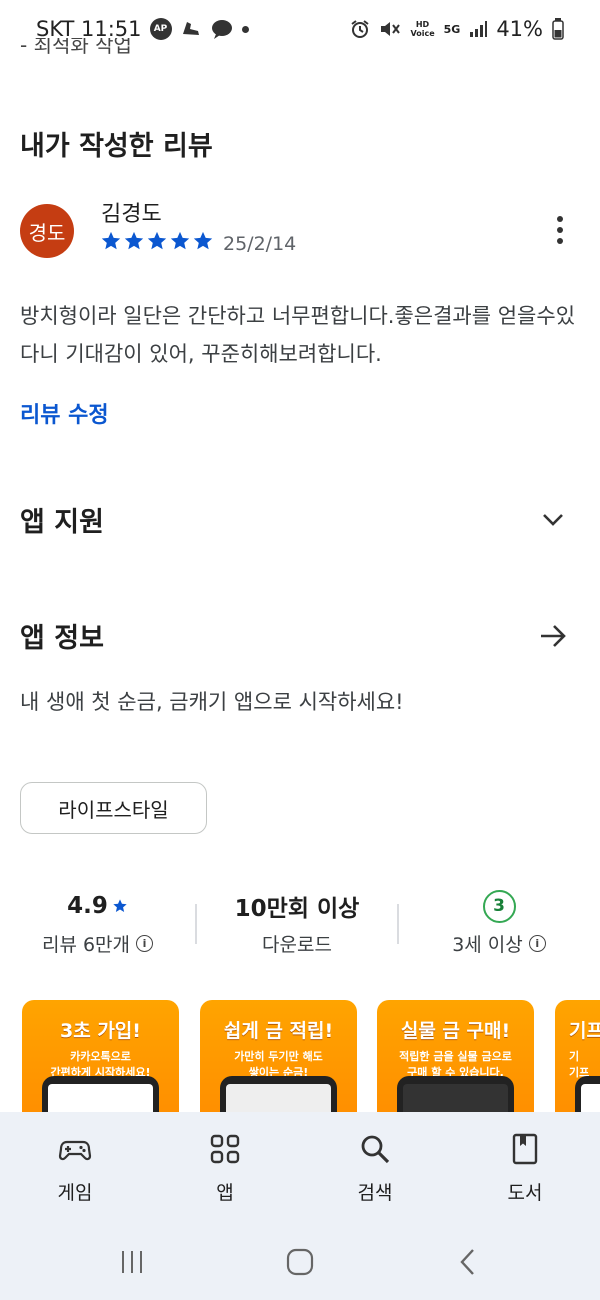 The width and height of the screenshot is (600, 1300). What do you see at coordinates (191, 29) in the screenshot?
I see `shoe-notification-icon` at bounding box center [191, 29].